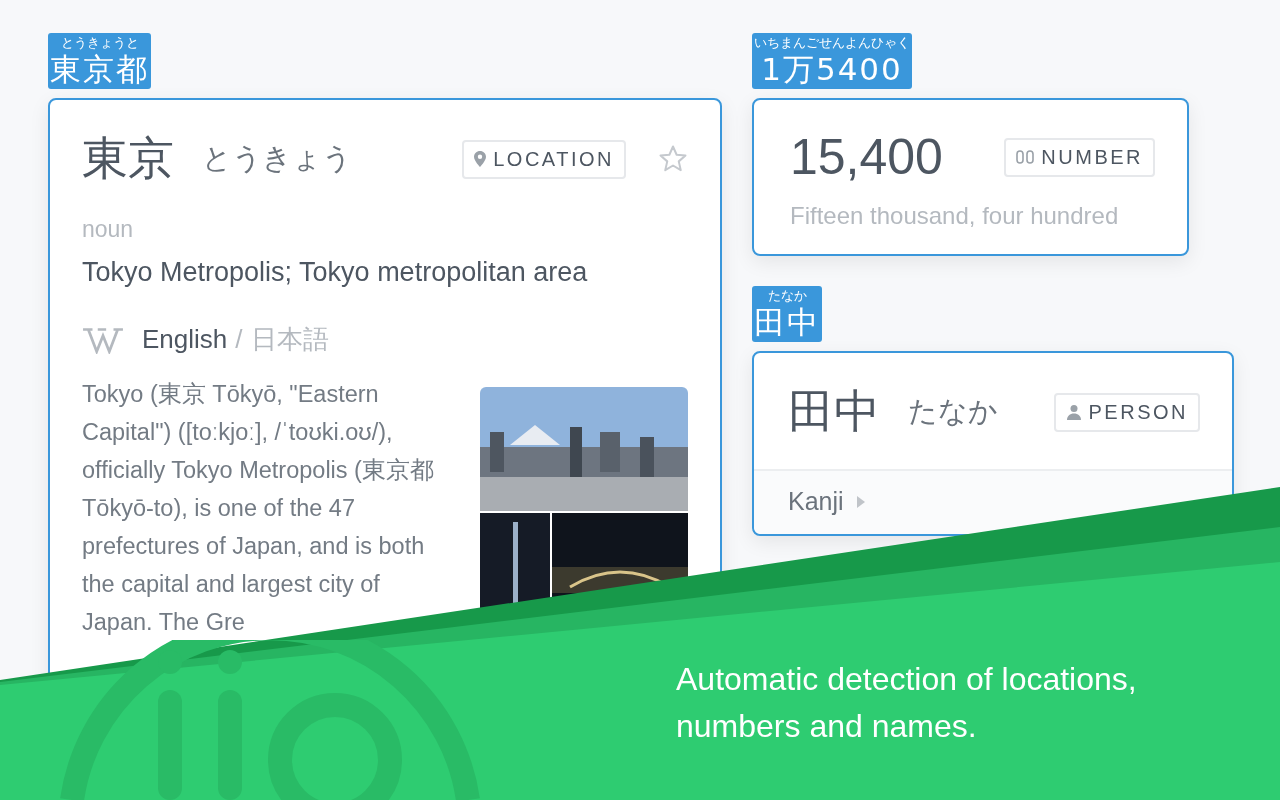 The width and height of the screenshot is (1280, 800). Describe the element at coordinates (832, 61) in the screenshot. I see `word-highlight: いちまんごせんよんひゃく 1万5400` at that location.